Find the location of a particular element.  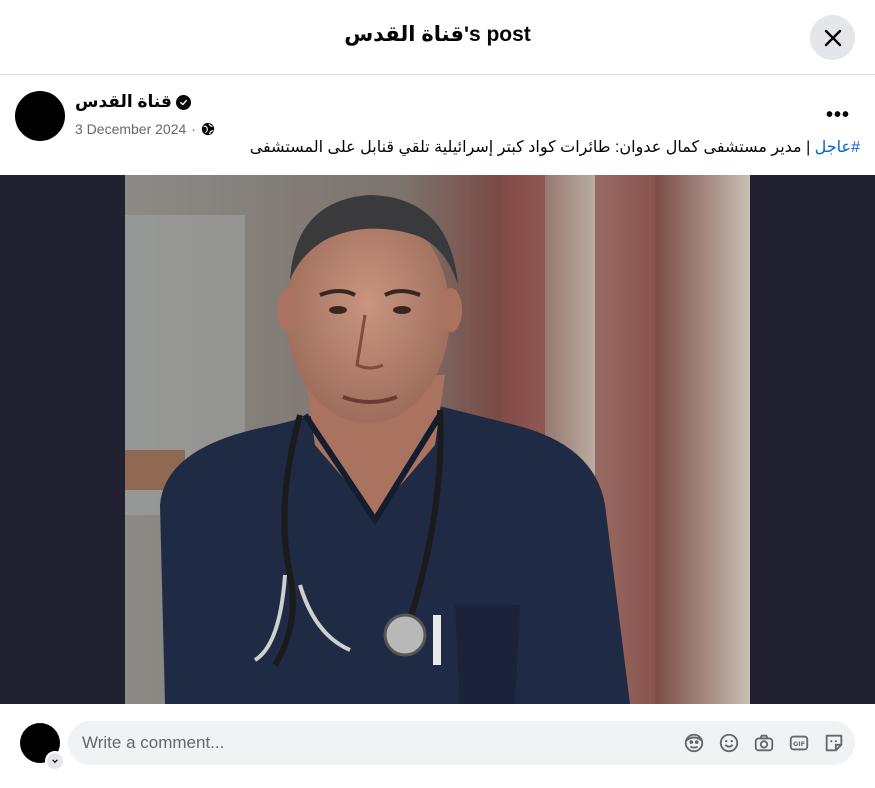

more-options-icon: ••• is located at coordinates (837, 114).